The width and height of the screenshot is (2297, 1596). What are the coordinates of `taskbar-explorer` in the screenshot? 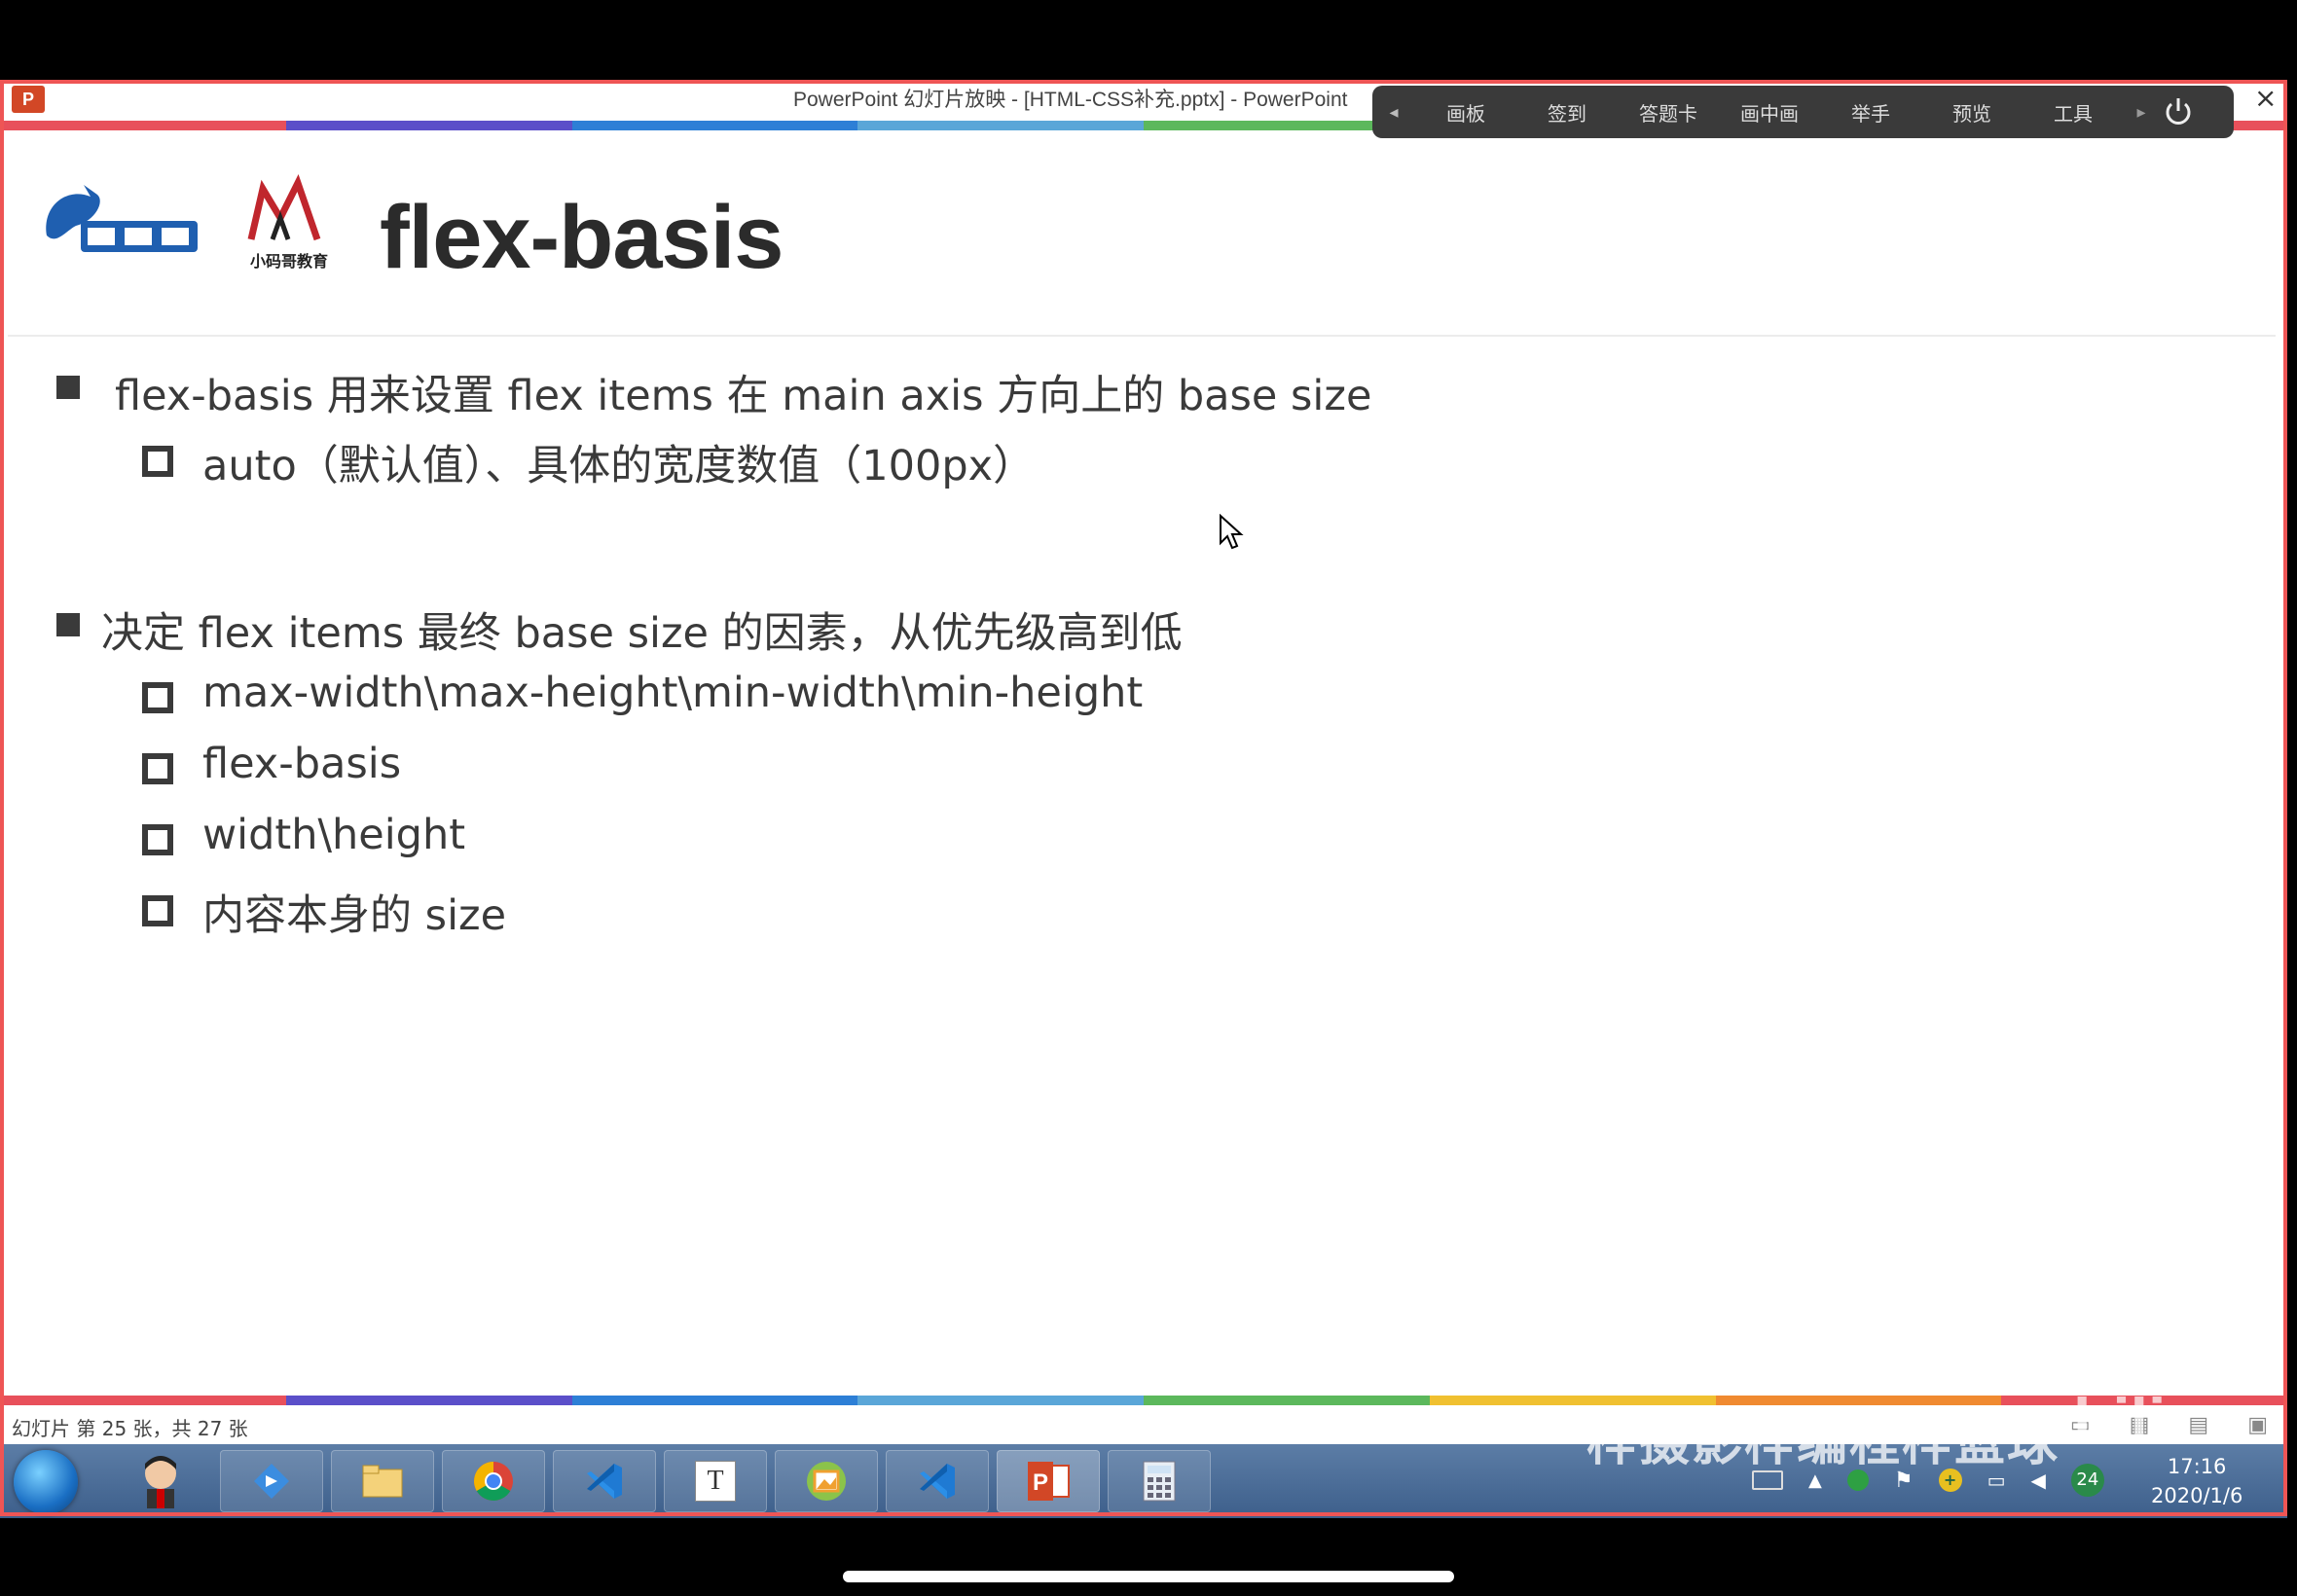 It's located at (382, 1481).